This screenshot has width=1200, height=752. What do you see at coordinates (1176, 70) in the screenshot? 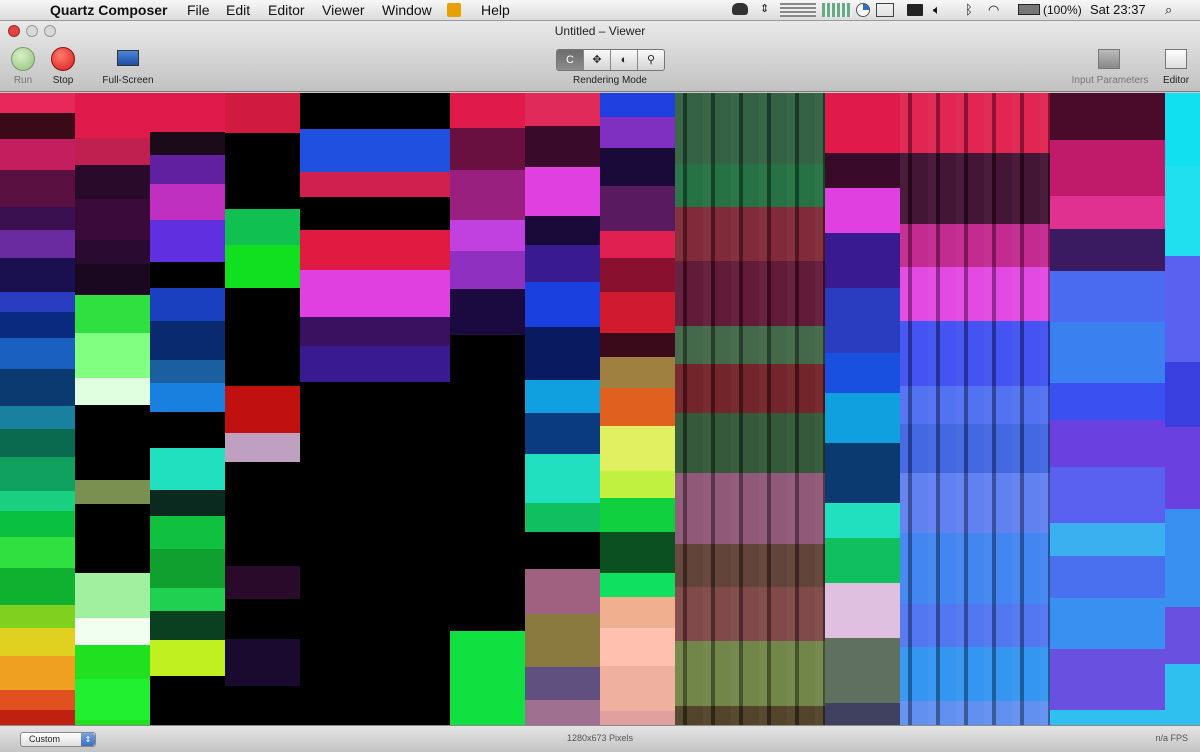
I see `editor-button: Editor` at bounding box center [1176, 70].